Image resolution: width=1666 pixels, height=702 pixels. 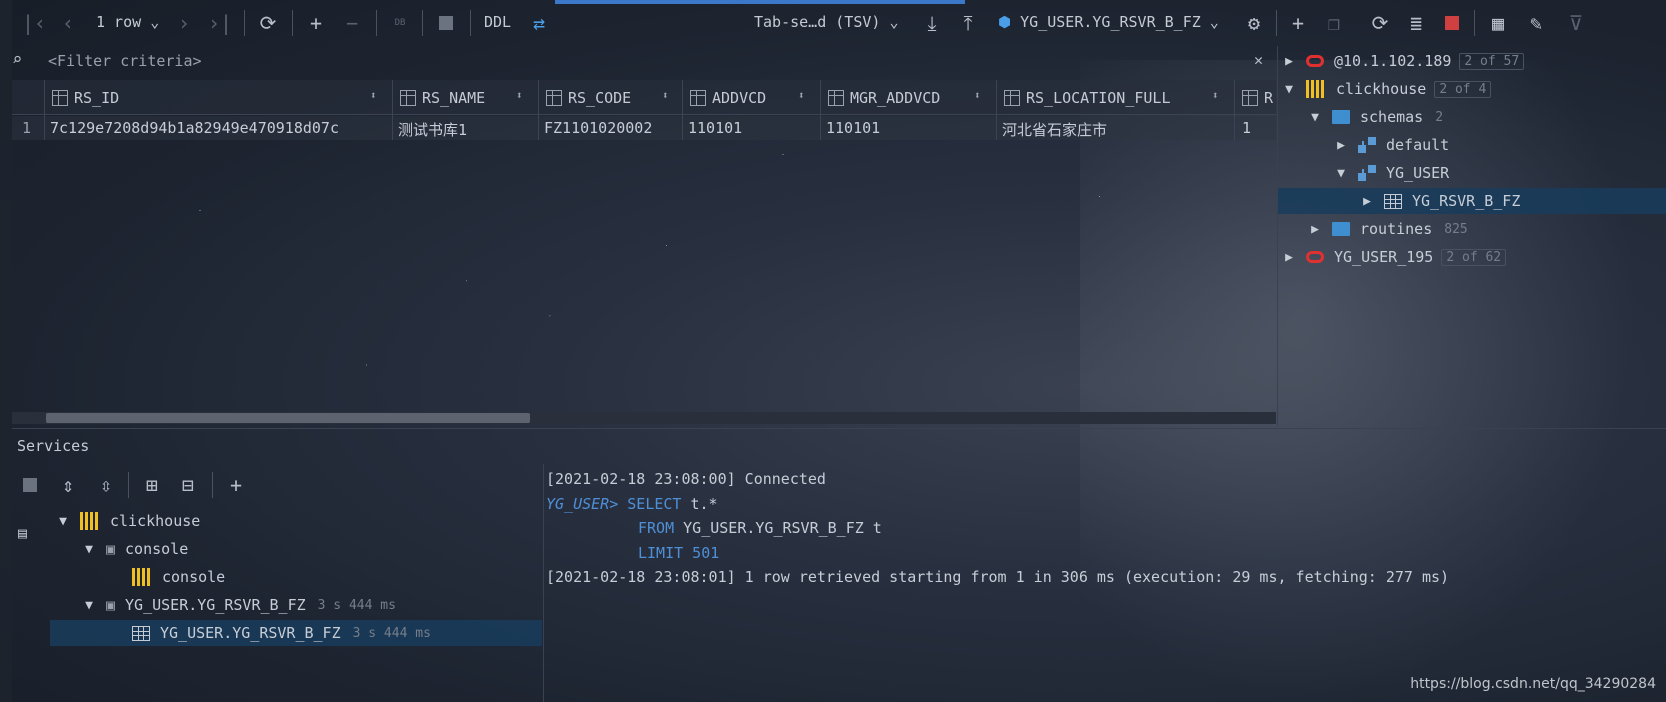 I want to click on count-badge: 2 of 4, so click(x=1463, y=89).